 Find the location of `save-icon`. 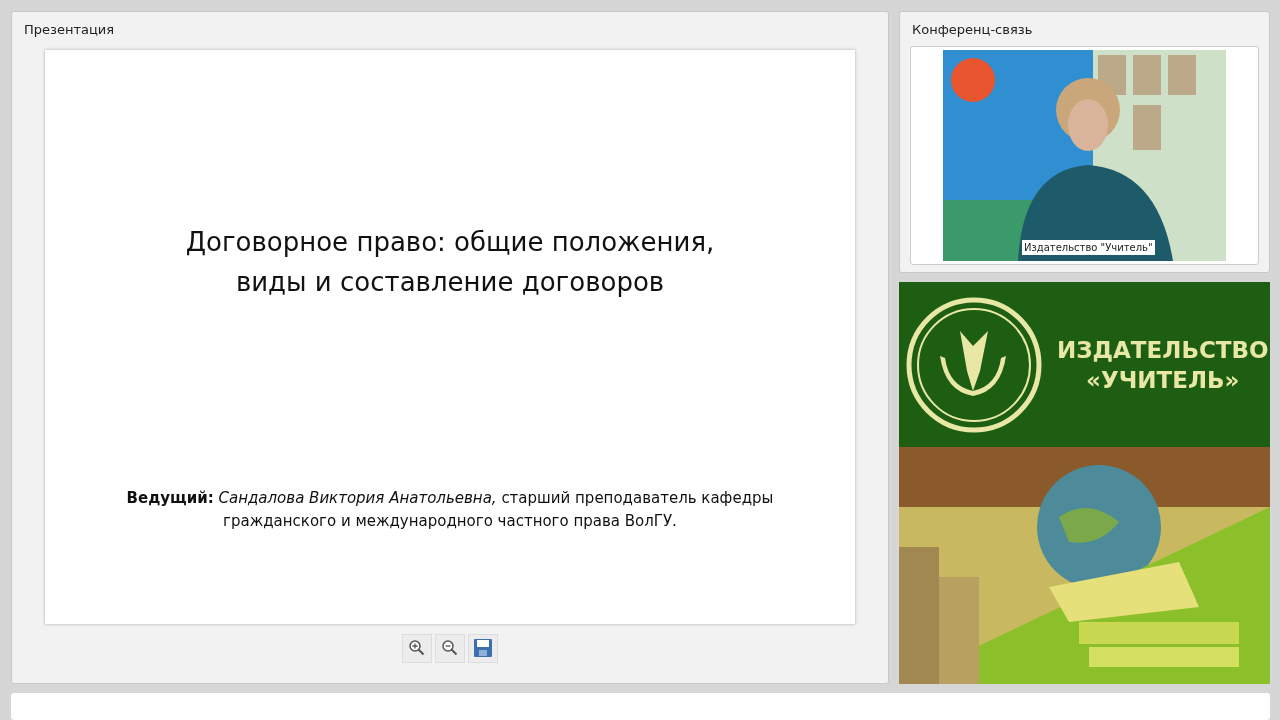

save-icon is located at coordinates (483, 648).